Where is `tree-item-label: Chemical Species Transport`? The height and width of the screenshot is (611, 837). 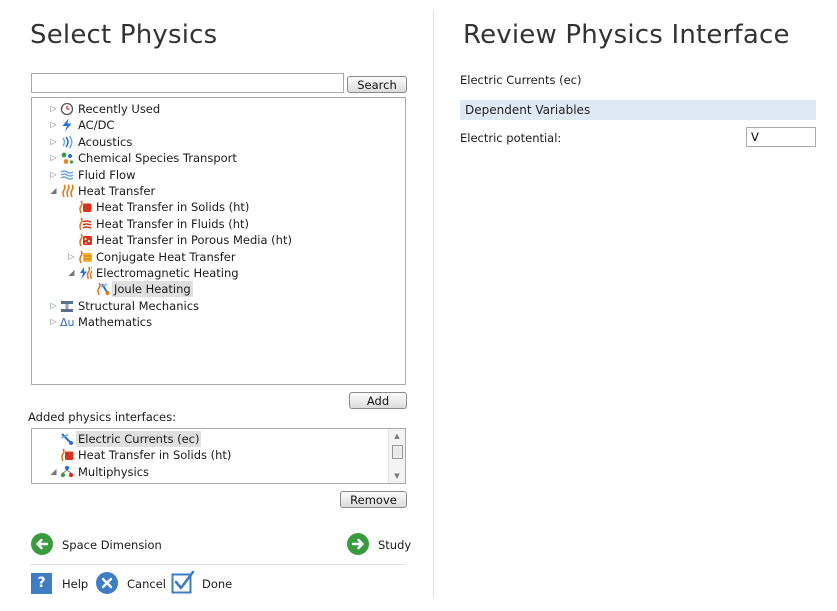
tree-item-label: Chemical Species Transport is located at coordinates (157, 158).